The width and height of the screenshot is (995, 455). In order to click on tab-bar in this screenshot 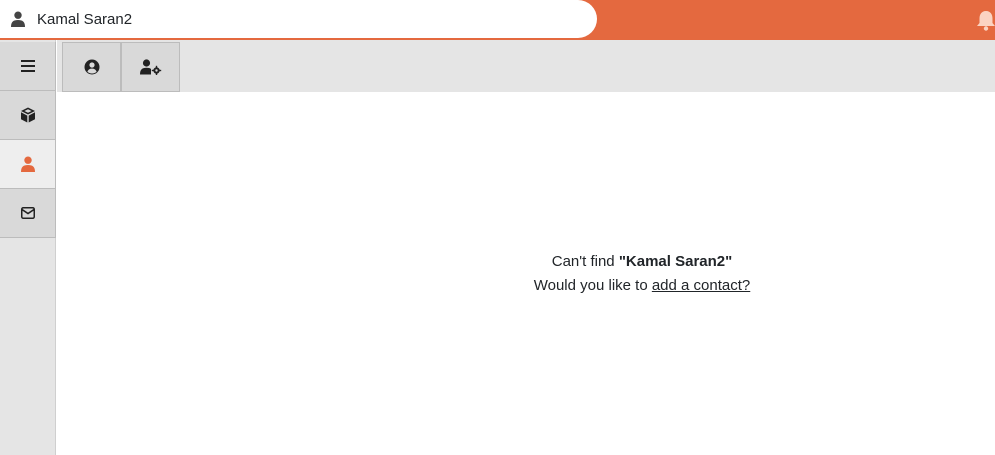, I will do `click(526, 66)`.